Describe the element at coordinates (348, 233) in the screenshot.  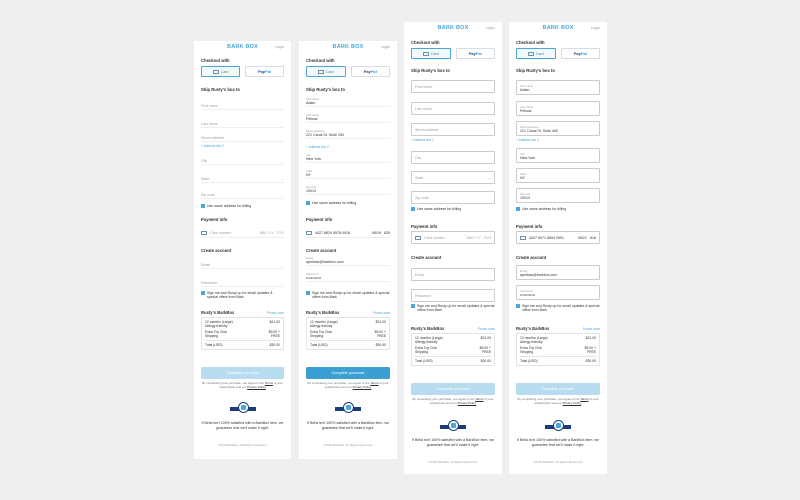
I see `card-number-field: 4427 8829 9576 0918 06/19 830` at that location.